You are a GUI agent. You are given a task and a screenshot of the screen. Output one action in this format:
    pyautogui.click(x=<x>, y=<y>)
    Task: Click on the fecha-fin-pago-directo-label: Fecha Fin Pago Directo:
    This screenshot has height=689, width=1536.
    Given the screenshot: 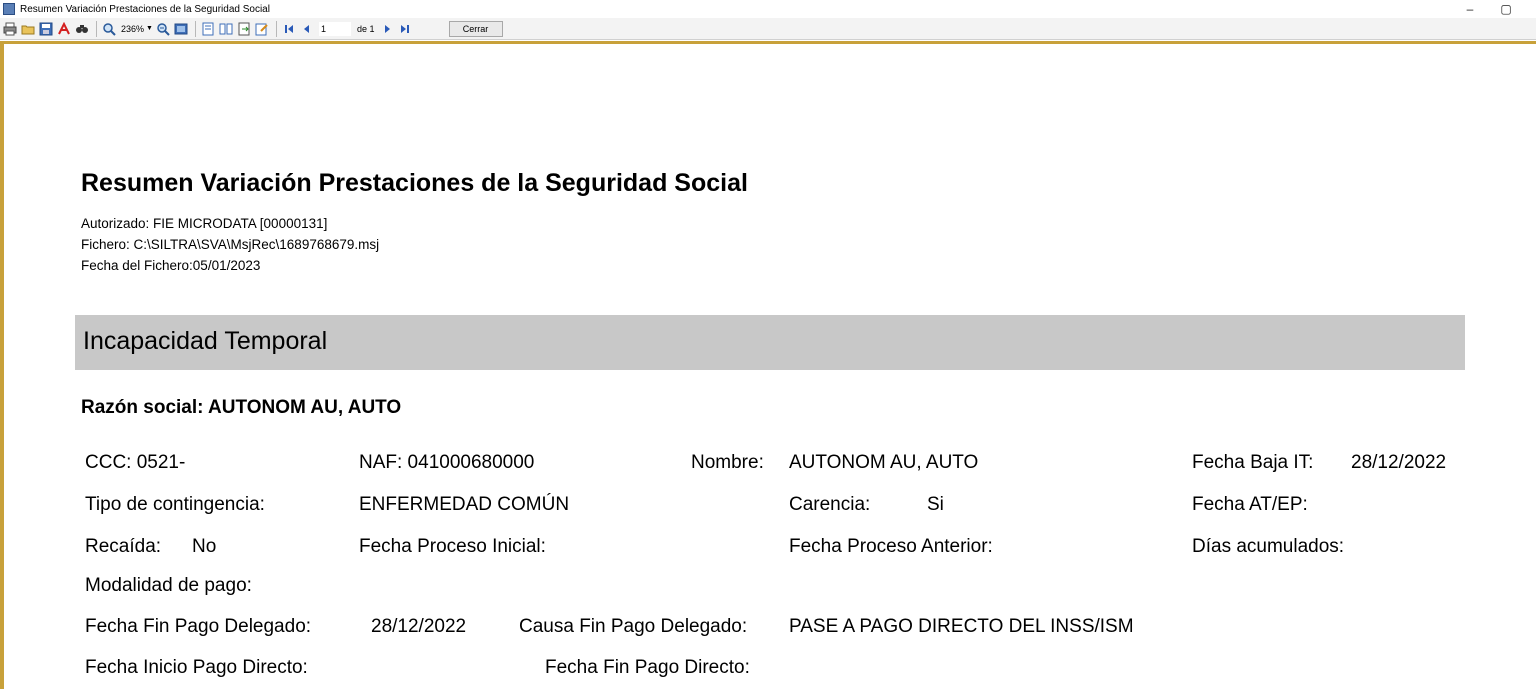 What is the action you would take?
    pyautogui.click(x=647, y=667)
    